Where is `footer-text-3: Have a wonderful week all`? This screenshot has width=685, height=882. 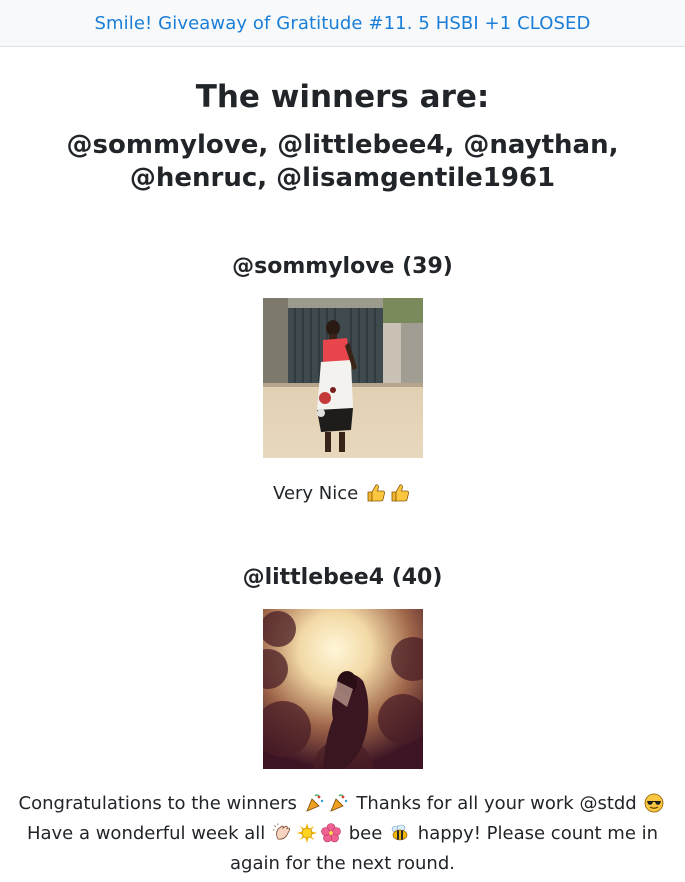 footer-text-3: Have a wonderful week all is located at coordinates (146, 833).